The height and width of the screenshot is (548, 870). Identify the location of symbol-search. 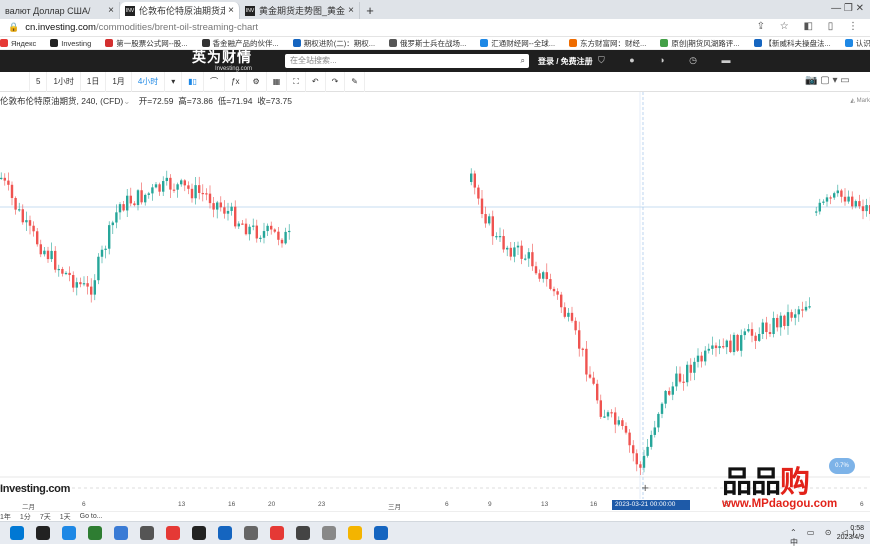
(15, 81).